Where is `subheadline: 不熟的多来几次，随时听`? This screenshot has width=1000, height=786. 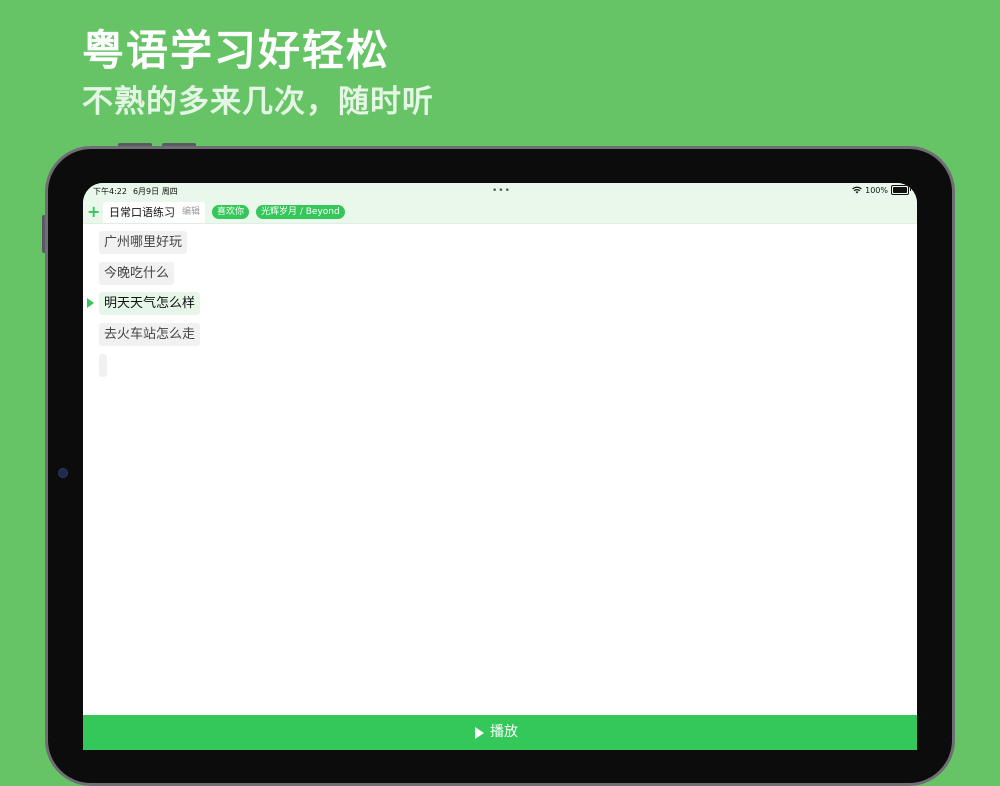 subheadline: 不熟的多来几次，随时听 is located at coordinates (258, 102).